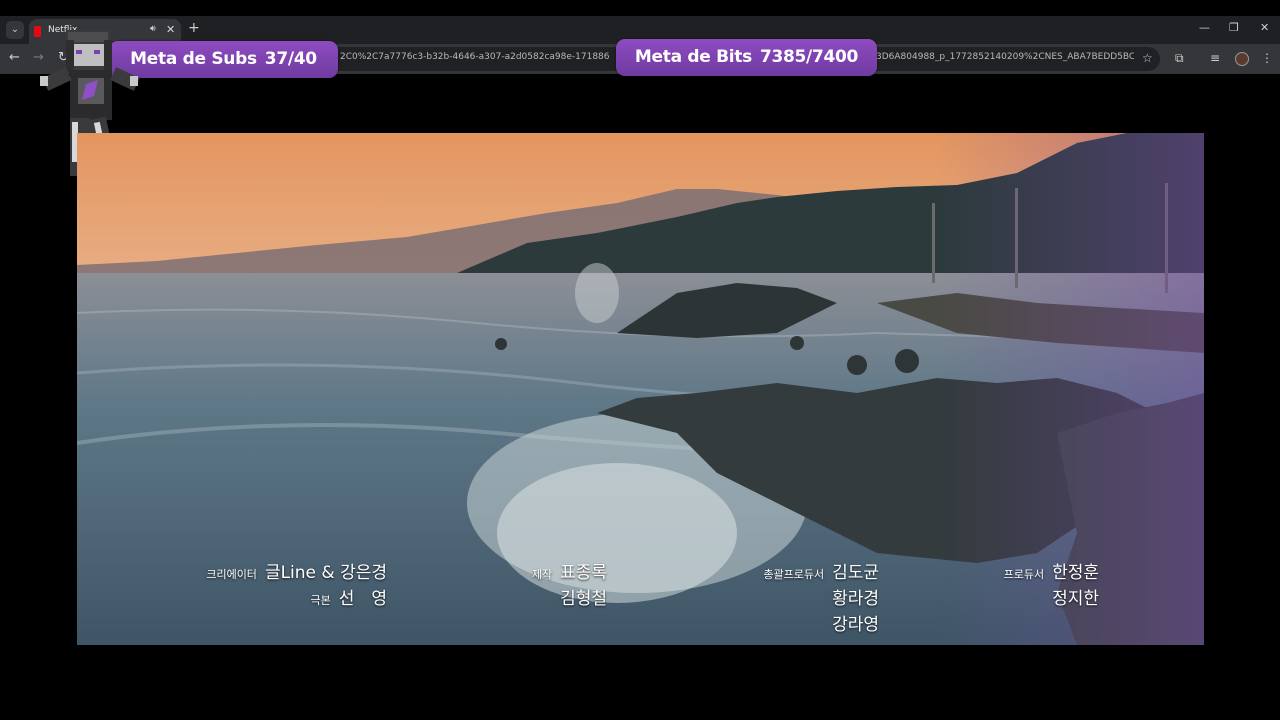 The image size is (1280, 720). What do you see at coordinates (1075, 599) in the screenshot?
I see `credit-name-producer-2: 정지한` at bounding box center [1075, 599].